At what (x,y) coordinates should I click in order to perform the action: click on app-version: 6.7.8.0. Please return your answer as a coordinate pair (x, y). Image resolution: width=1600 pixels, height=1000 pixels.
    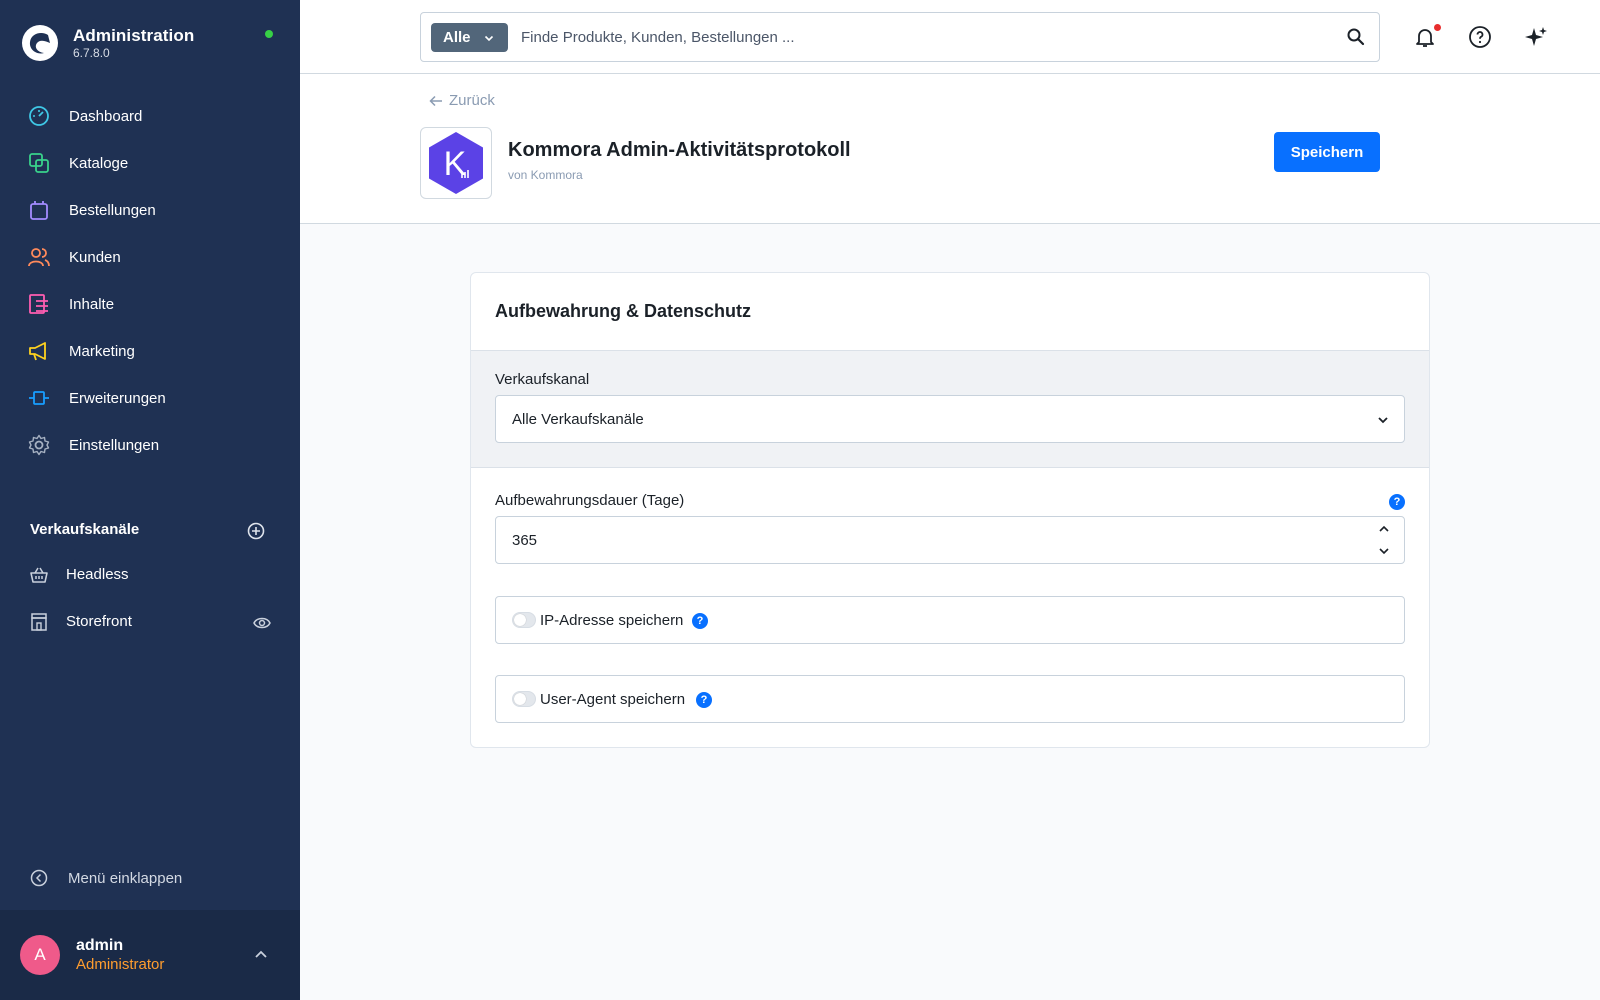
    Looking at the image, I should click on (91, 53).